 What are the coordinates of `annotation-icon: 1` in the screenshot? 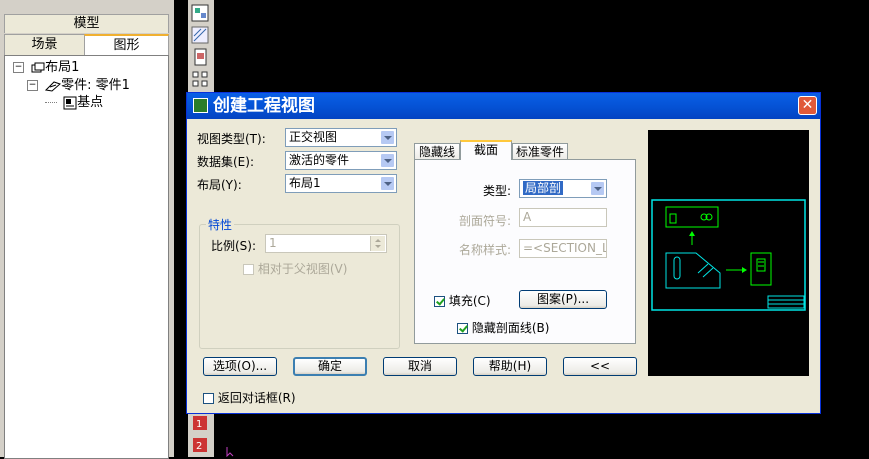 It's located at (200, 423).